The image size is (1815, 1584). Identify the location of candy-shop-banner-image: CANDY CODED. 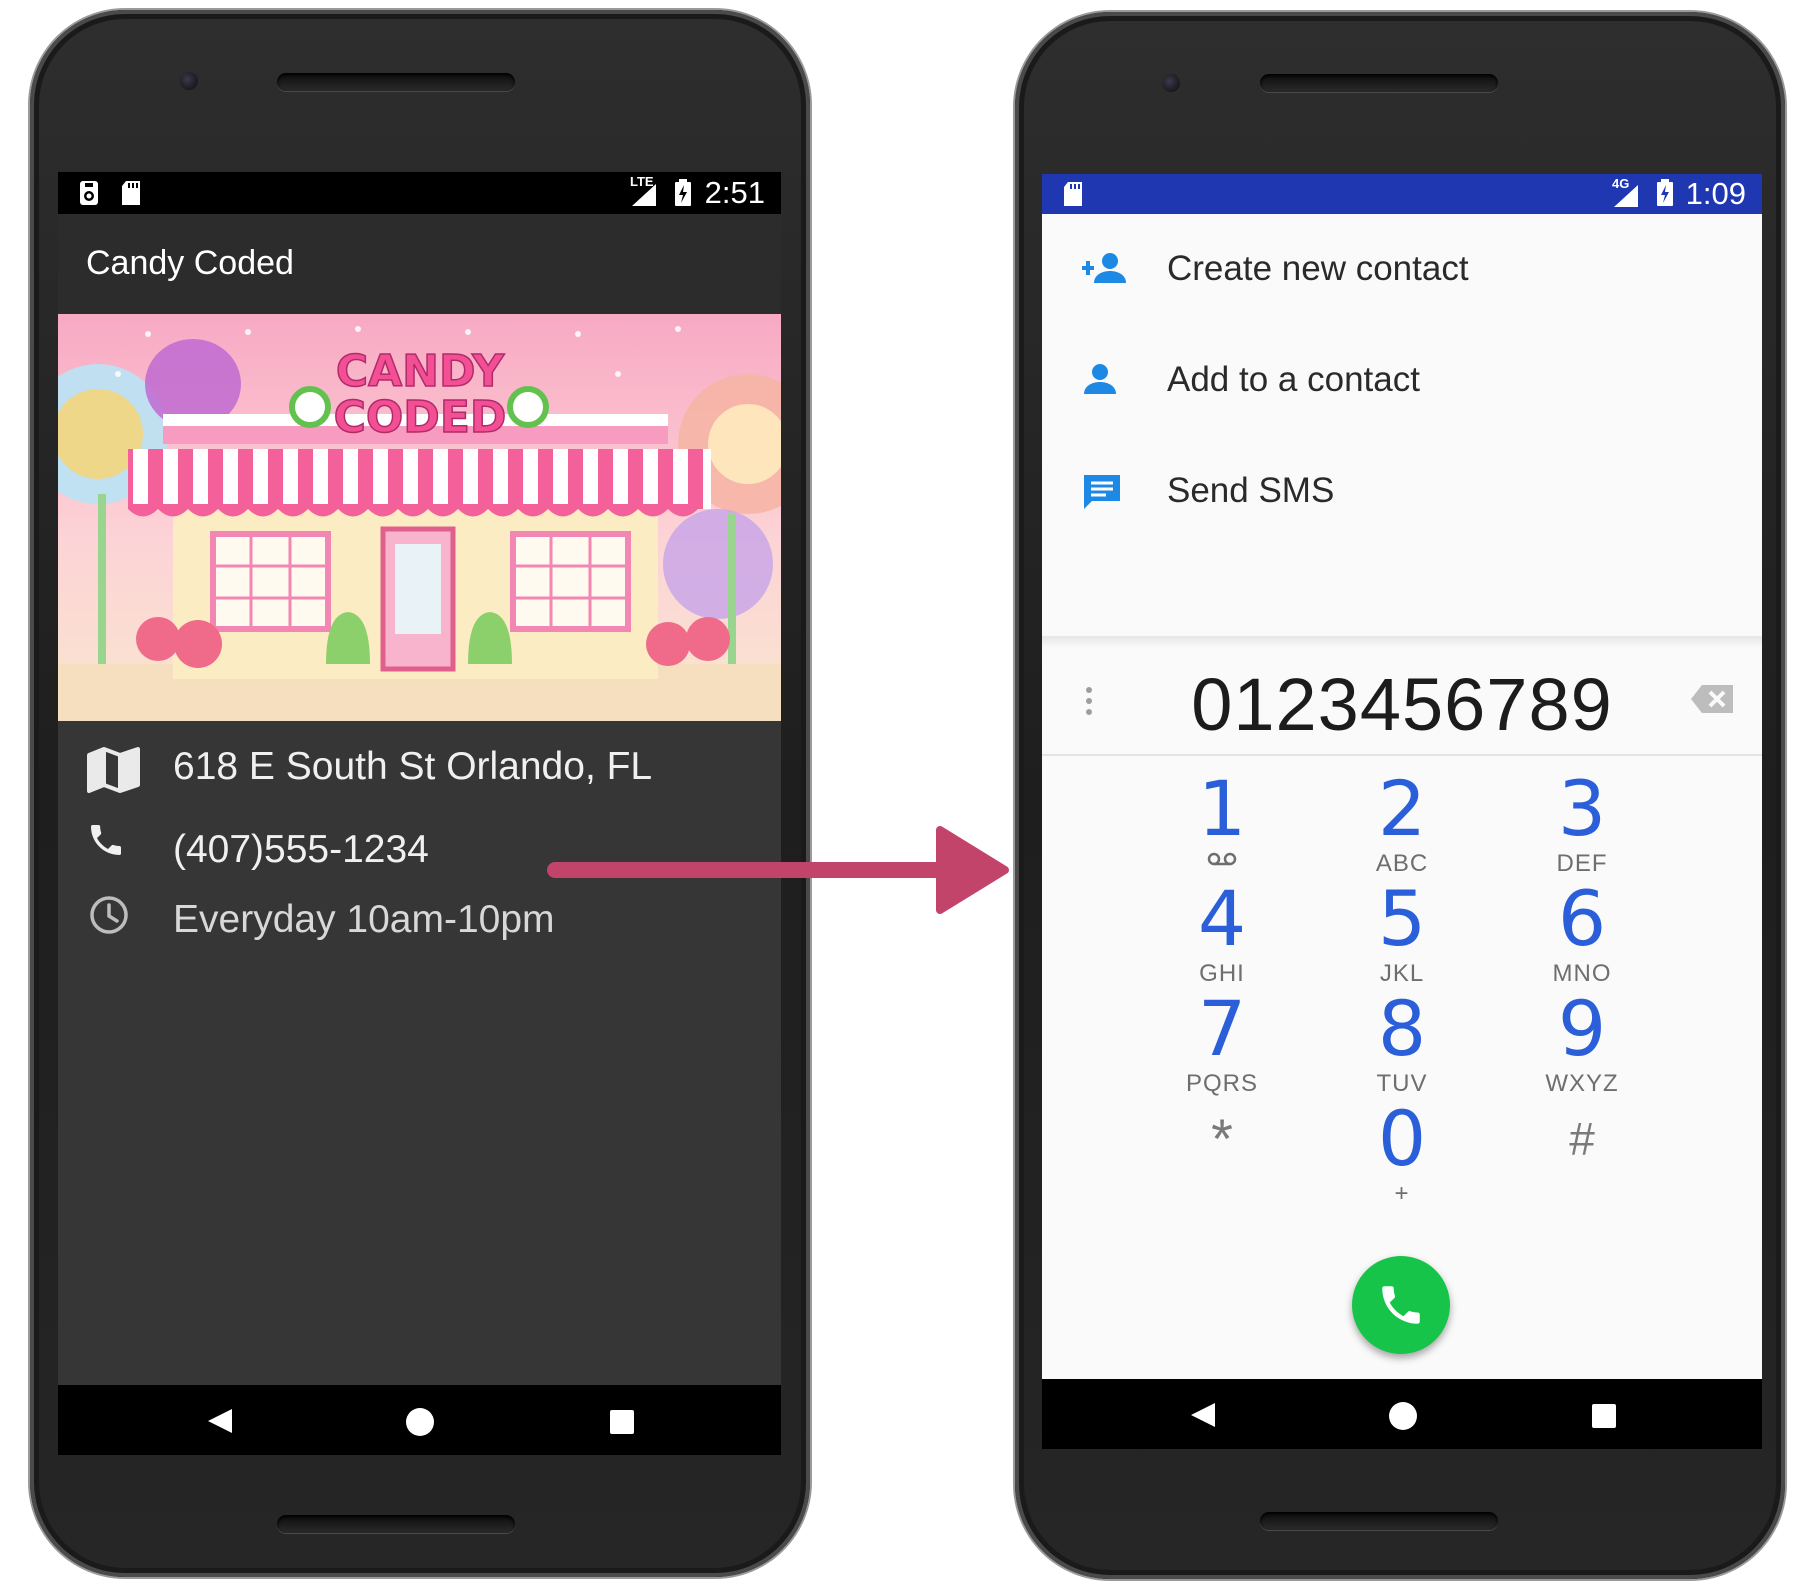
(419, 517).